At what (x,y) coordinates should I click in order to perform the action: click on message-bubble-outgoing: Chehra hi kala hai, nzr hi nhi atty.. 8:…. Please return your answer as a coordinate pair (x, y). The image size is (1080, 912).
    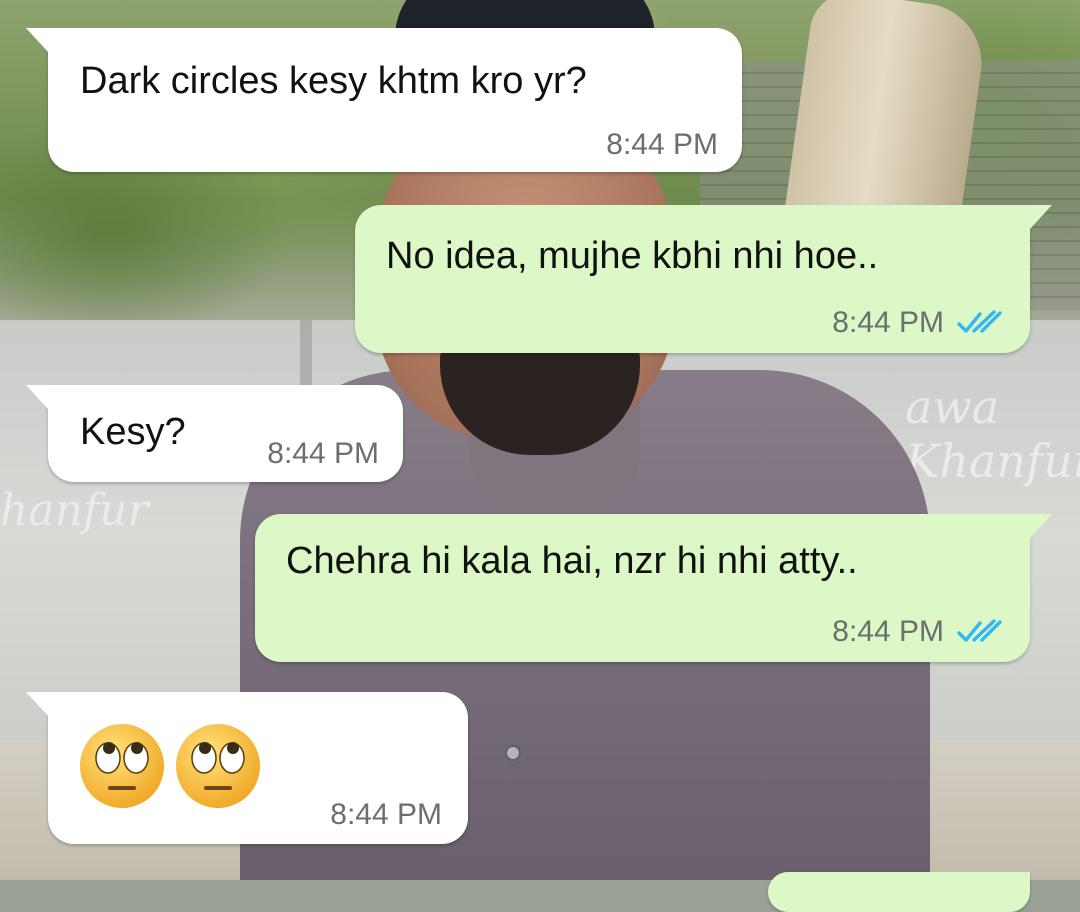
    Looking at the image, I should click on (653, 588).